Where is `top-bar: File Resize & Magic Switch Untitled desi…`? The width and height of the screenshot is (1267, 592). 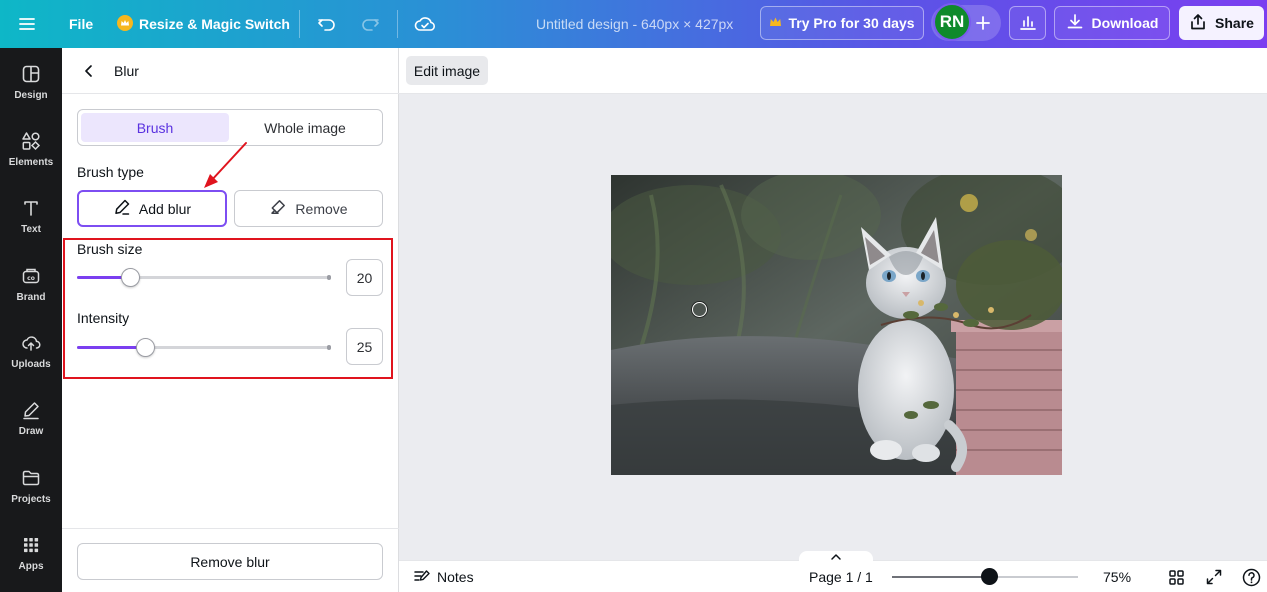
top-bar: File Resize & Magic Switch Untitled desi… is located at coordinates (633, 24).